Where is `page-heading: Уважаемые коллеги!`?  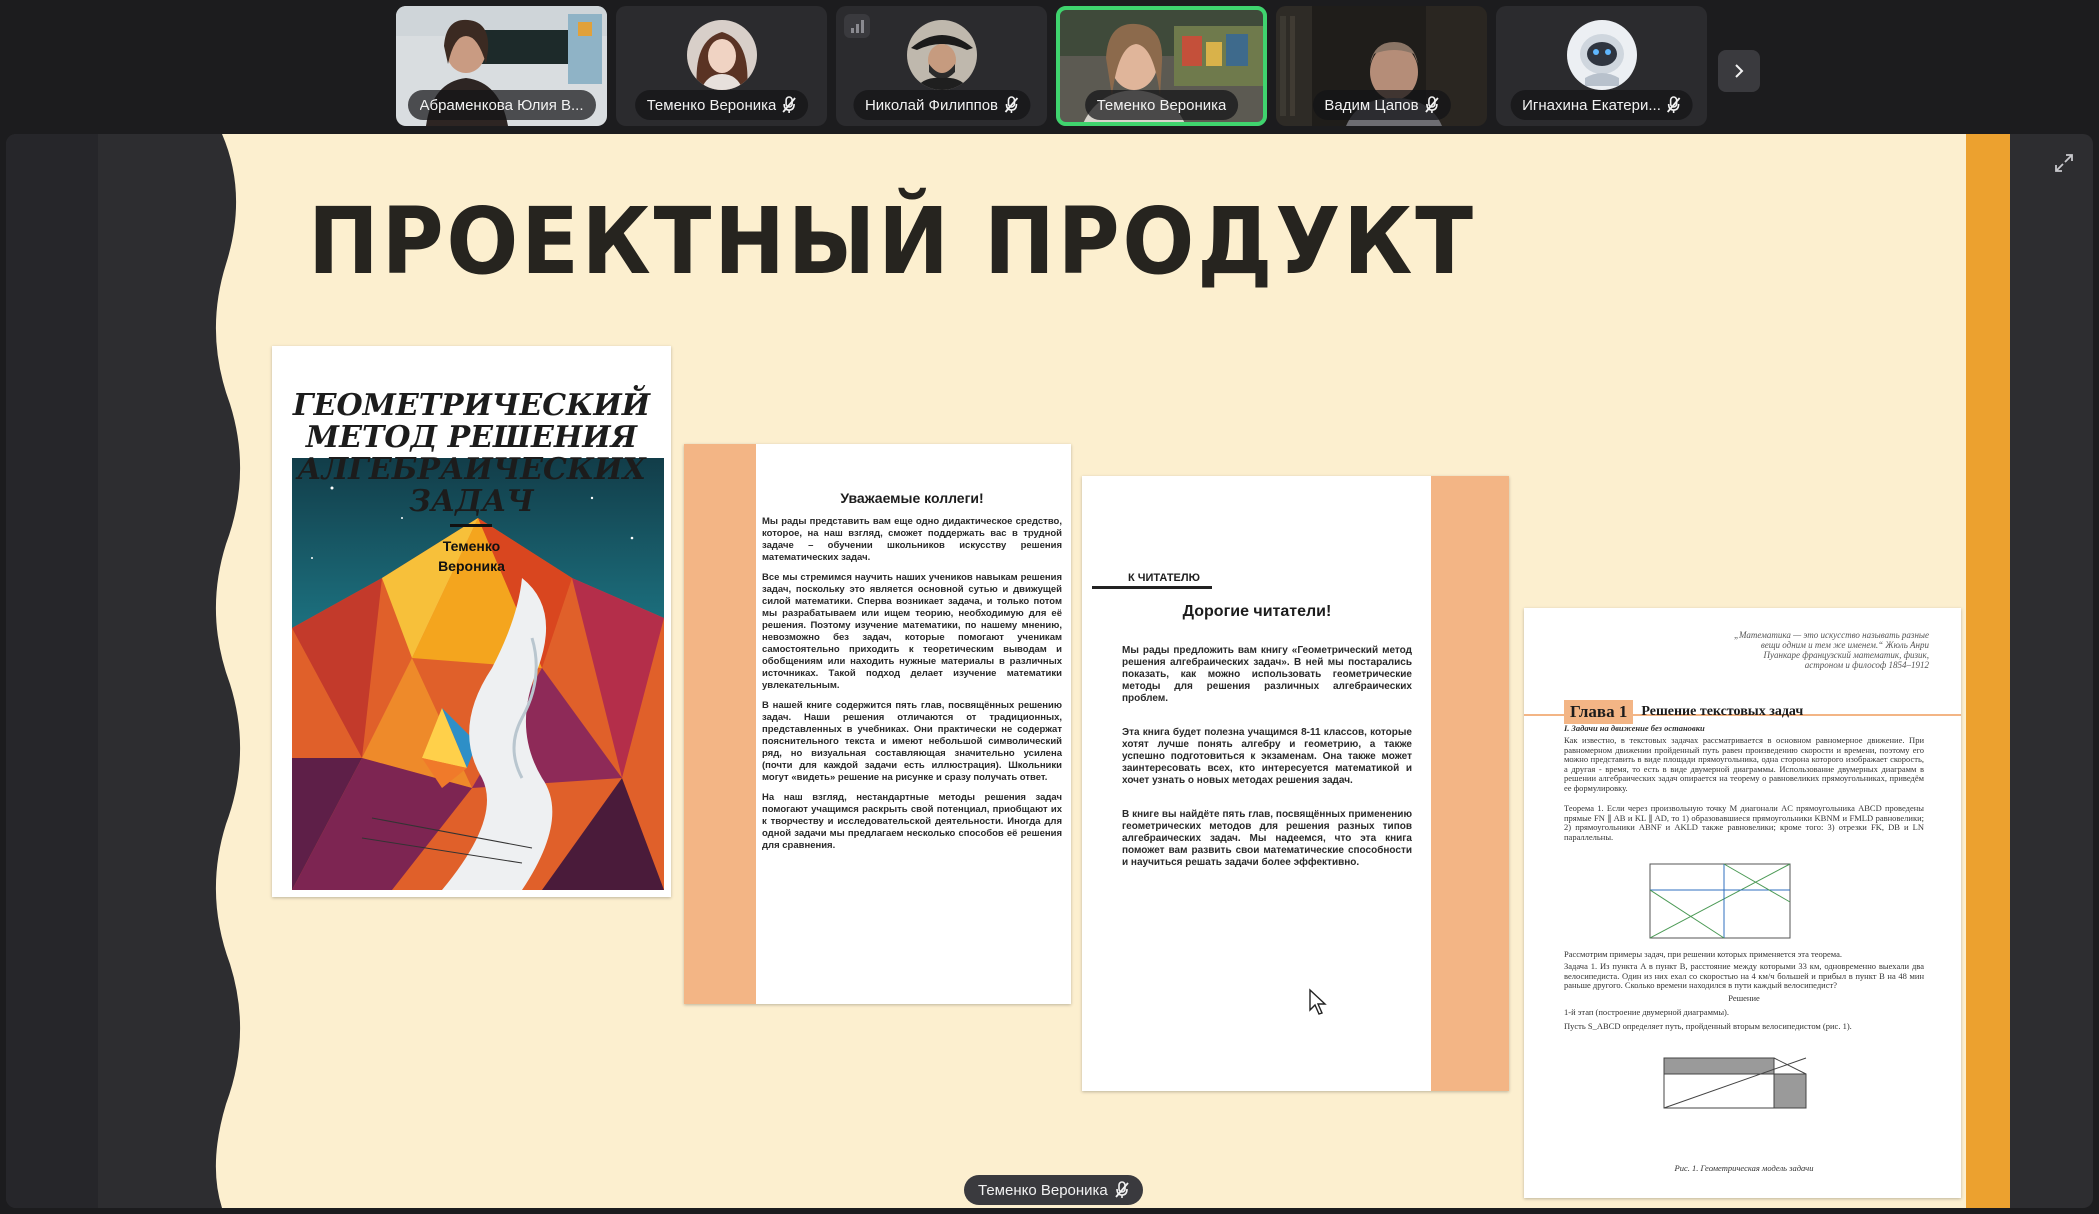
page-heading: Уважаемые коллеги! is located at coordinates (912, 498).